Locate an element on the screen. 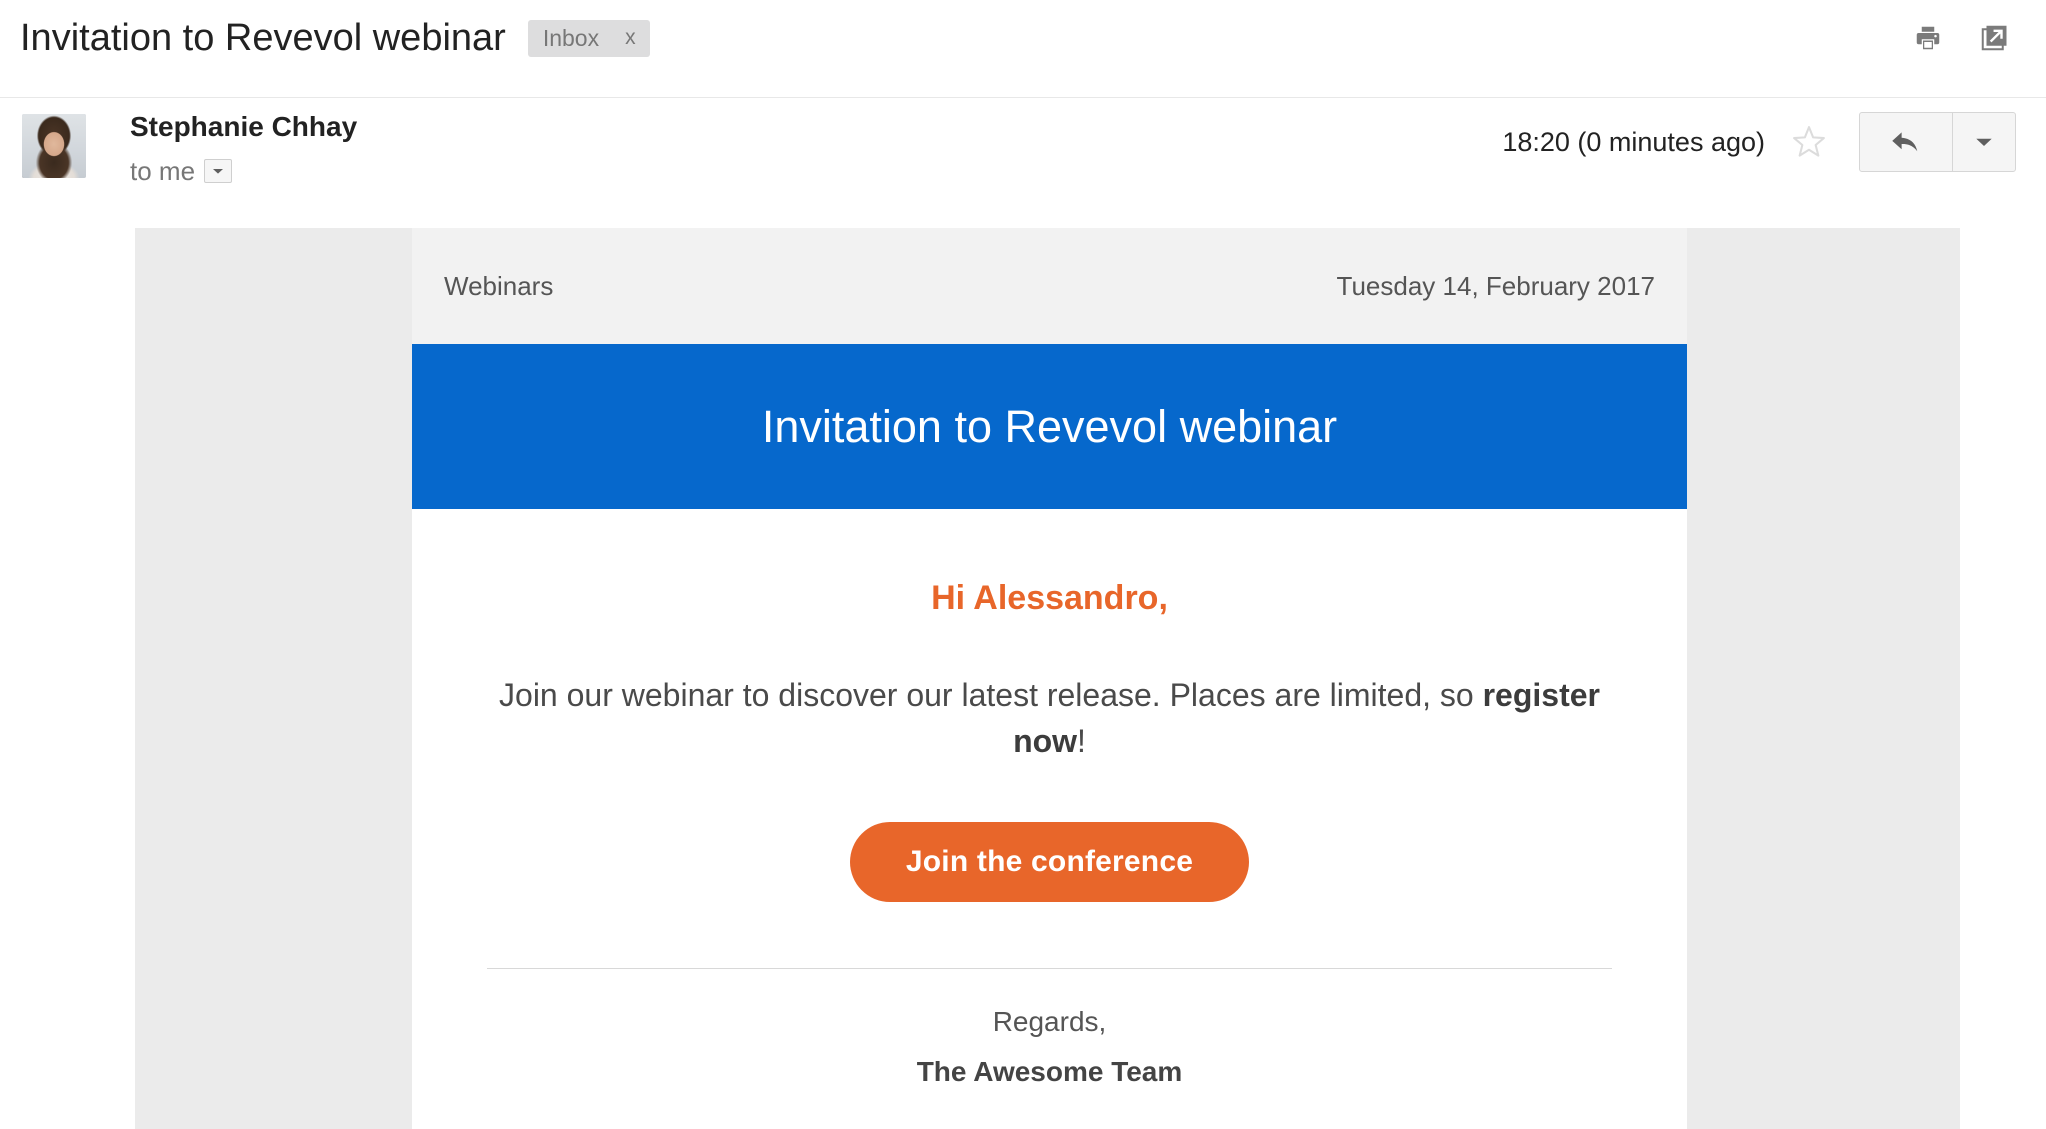 The height and width of the screenshot is (1129, 2046). reply-button is located at coordinates (1906, 142).